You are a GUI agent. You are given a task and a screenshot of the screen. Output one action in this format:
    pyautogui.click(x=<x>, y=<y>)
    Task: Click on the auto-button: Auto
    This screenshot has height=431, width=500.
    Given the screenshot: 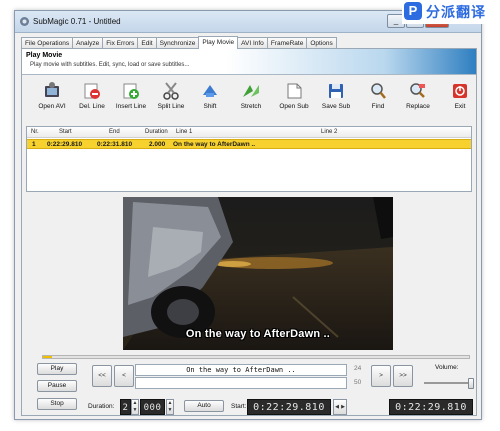 What is the action you would take?
    pyautogui.click(x=204, y=406)
    